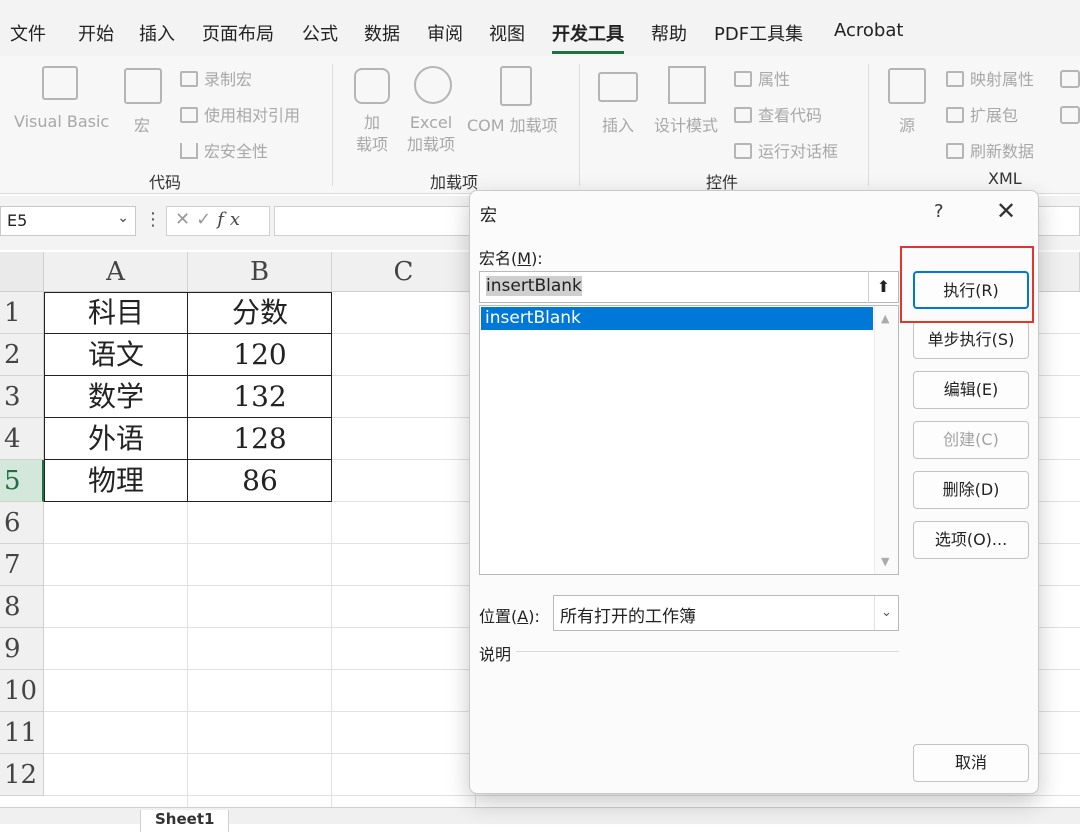 The image size is (1080, 832). Describe the element at coordinates (116, 481) in the screenshot. I see `cell-a5: 物理` at that location.